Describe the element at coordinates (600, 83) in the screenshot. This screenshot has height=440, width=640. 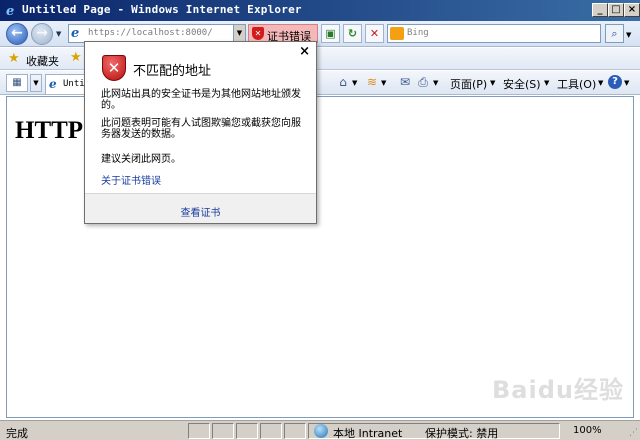
I see `tools-menu-dropdown-icon: ▼` at that location.